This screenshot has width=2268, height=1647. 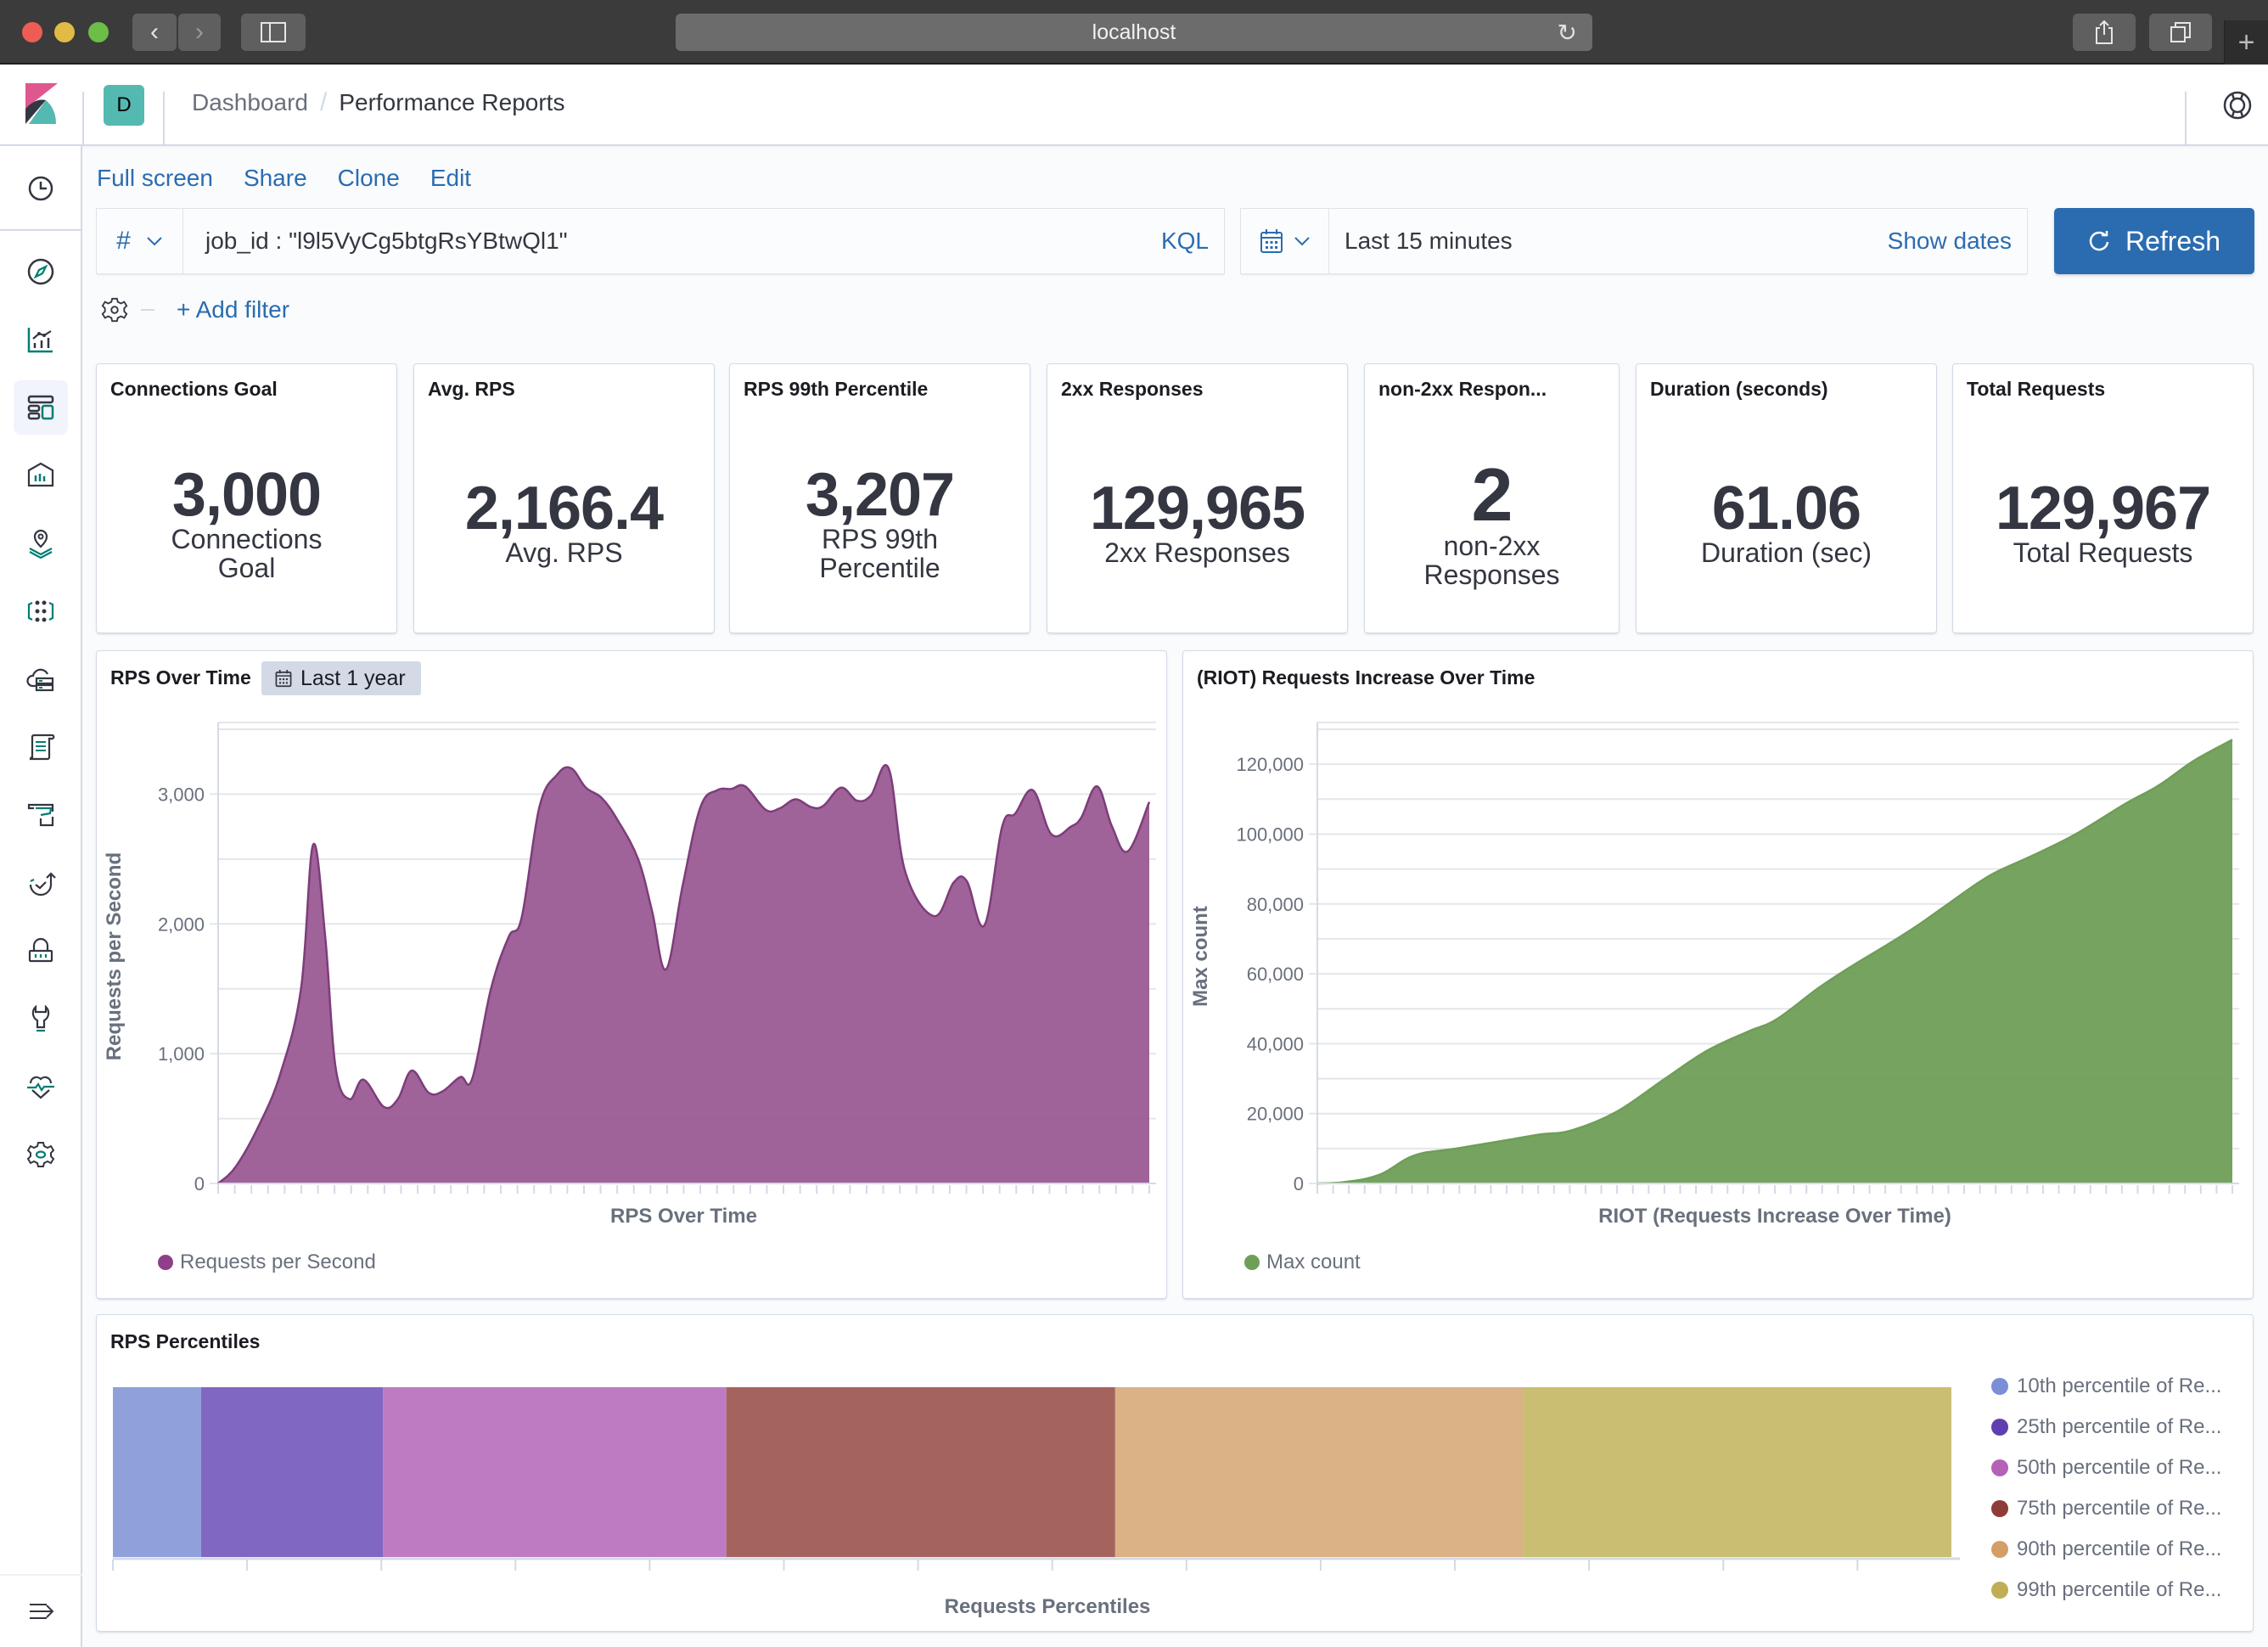 I want to click on gear-icon, so click(x=114, y=309).